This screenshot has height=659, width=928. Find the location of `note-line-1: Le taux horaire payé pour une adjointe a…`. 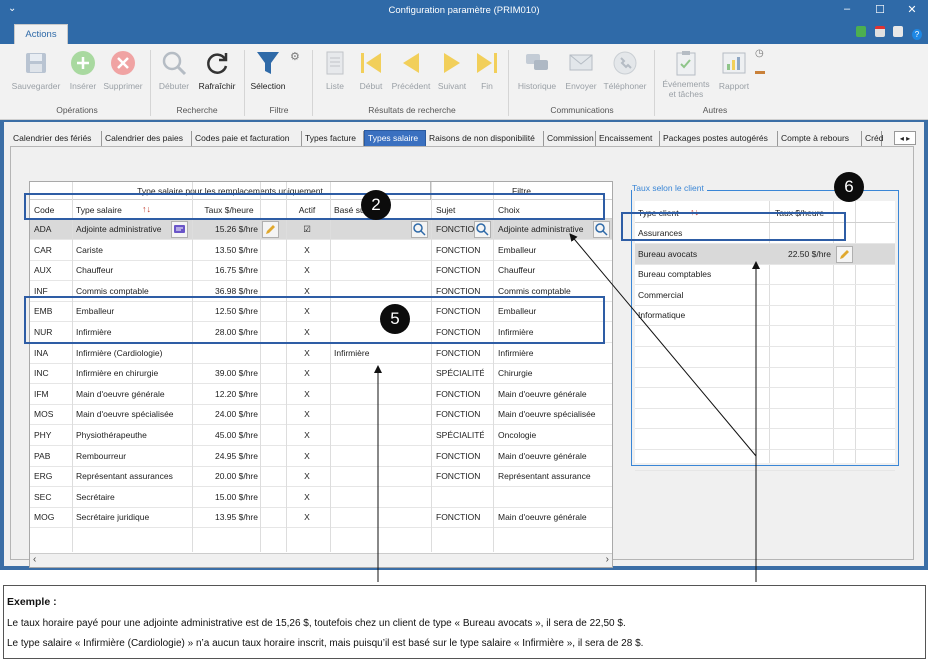

note-line-1: Le taux horaire payé pour une adjointe a… is located at coordinates (316, 623).